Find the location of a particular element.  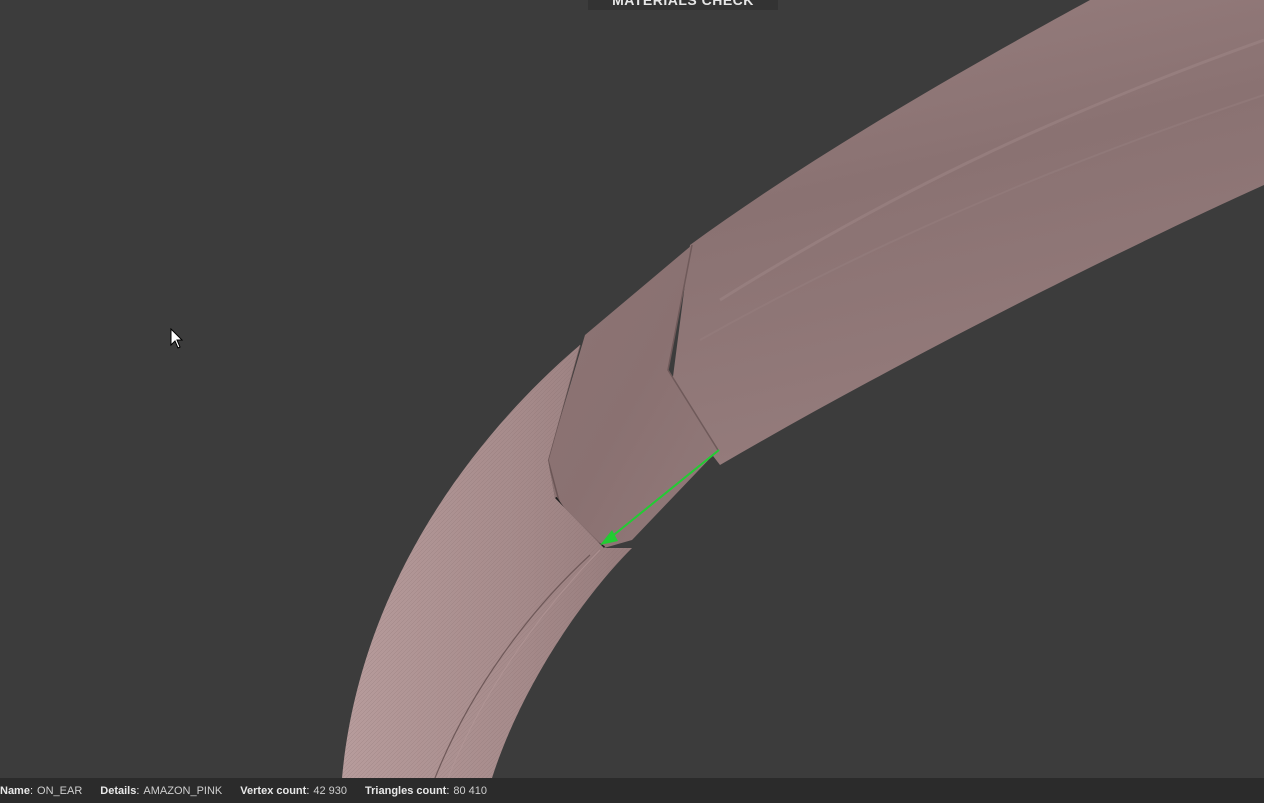

status-details: Details: AMAZON_PINK is located at coordinates (161, 790).